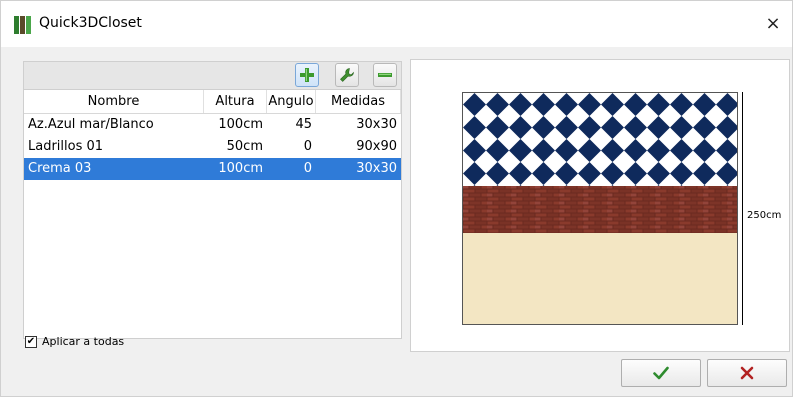  Describe the element at coordinates (764, 215) in the screenshot. I see `height-dimension-label: 250cm` at that location.